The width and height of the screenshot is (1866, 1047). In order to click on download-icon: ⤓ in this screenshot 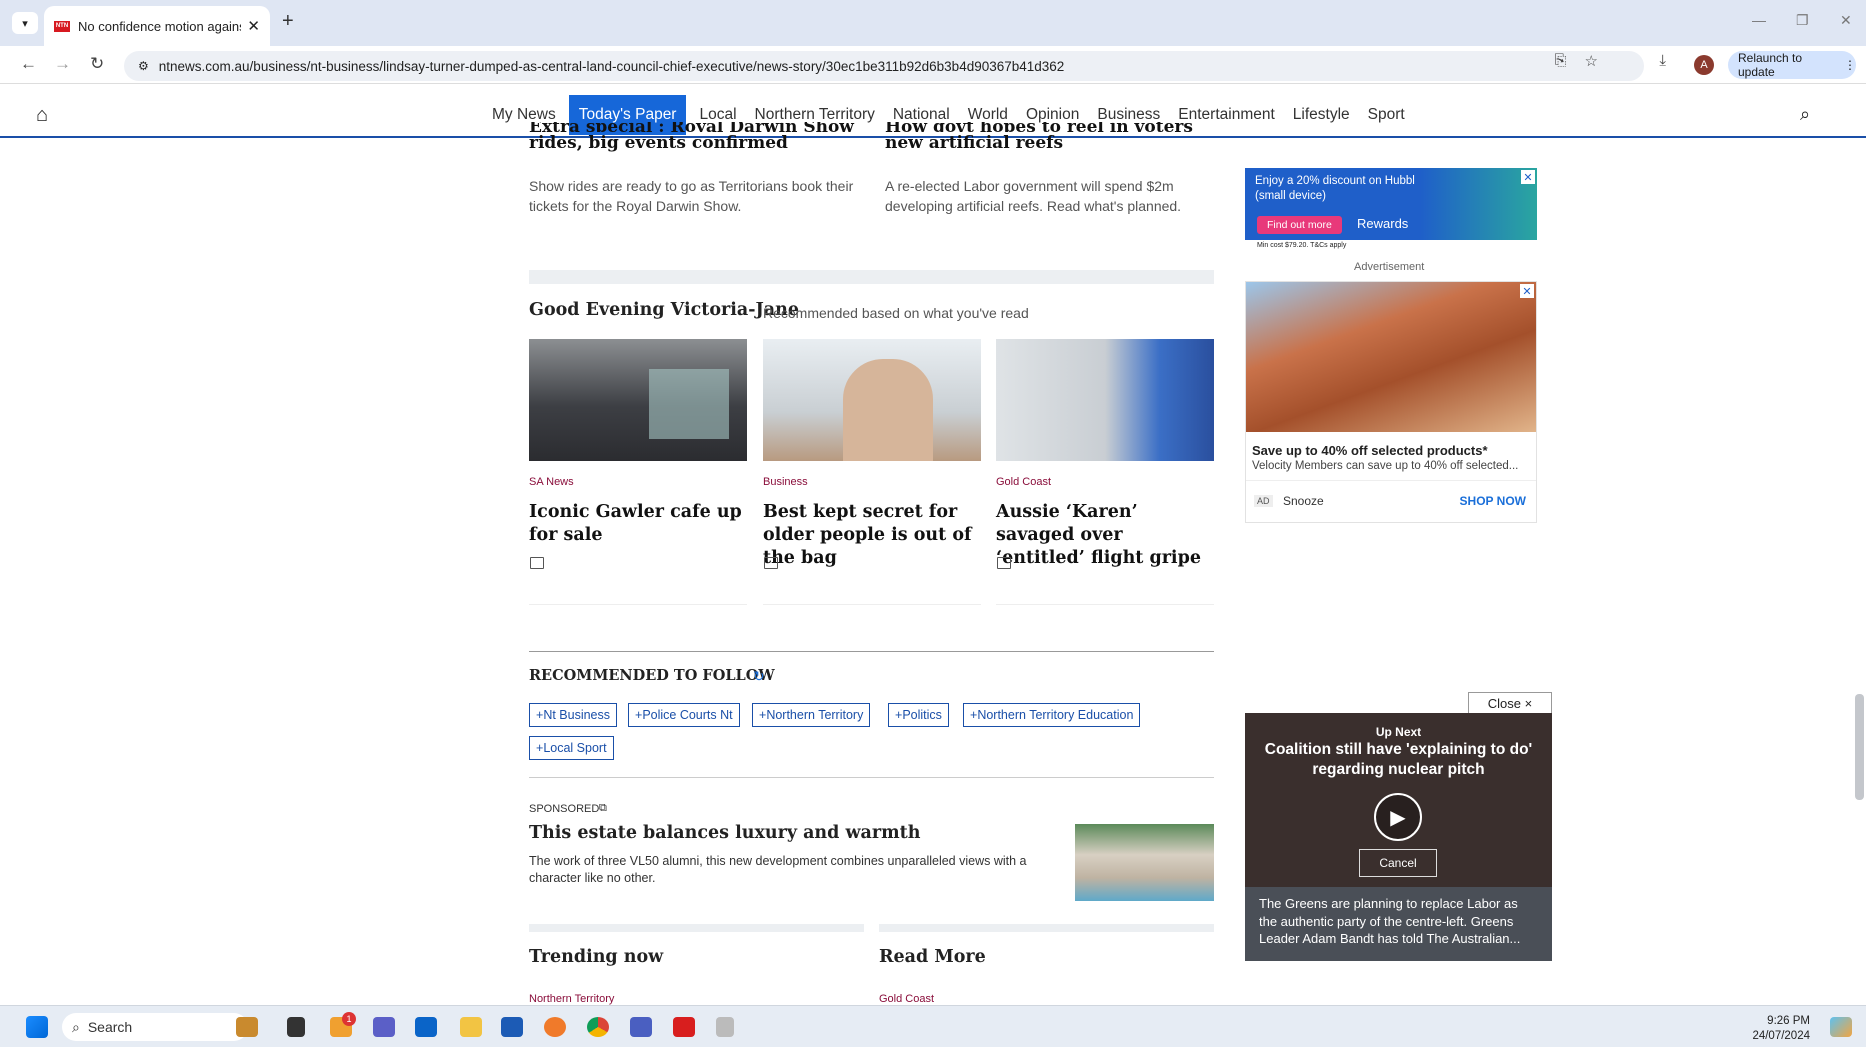, I will do `click(1662, 60)`.